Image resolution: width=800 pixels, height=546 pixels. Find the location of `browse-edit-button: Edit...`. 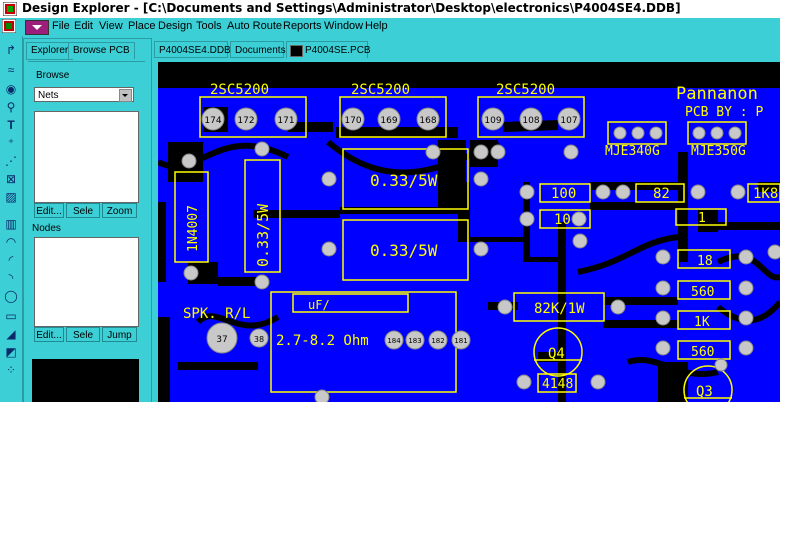

browse-edit-button: Edit... is located at coordinates (49, 210).